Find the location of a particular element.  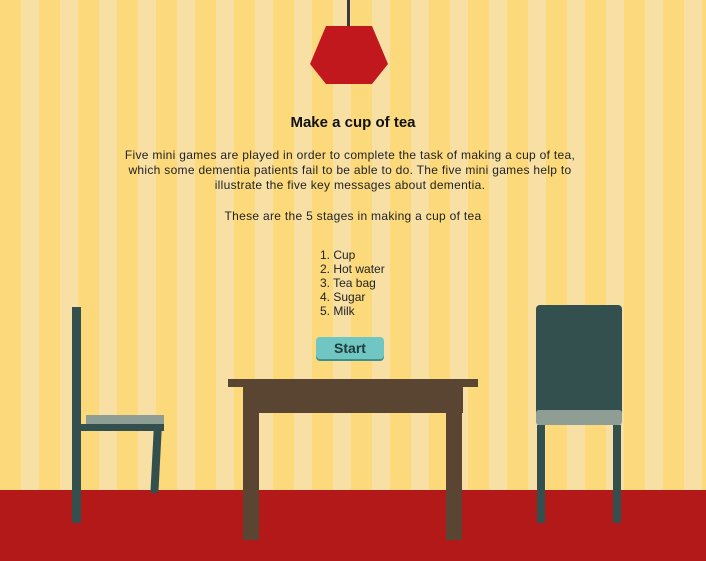

chair-right-back is located at coordinates (579, 359).